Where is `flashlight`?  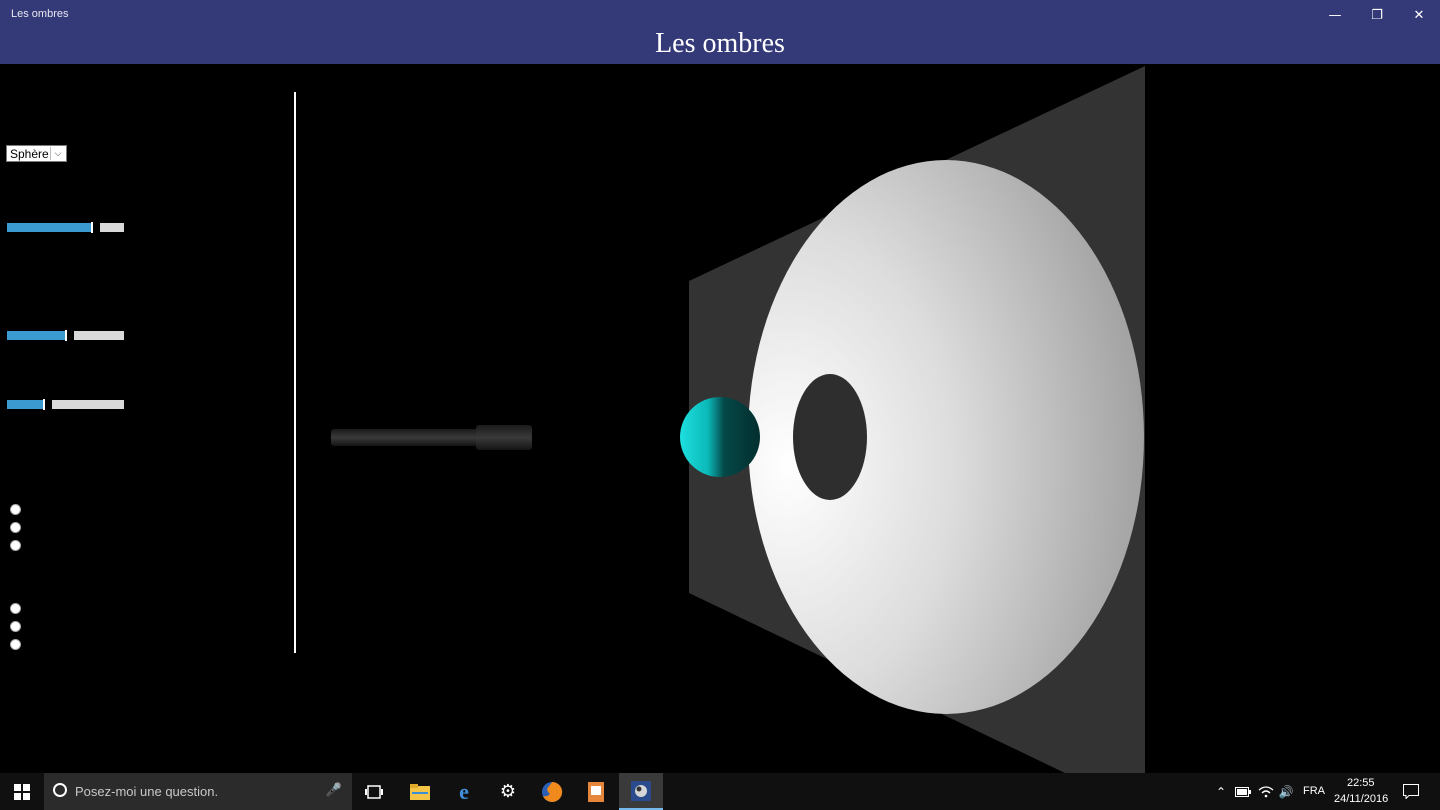
flashlight is located at coordinates (431, 437).